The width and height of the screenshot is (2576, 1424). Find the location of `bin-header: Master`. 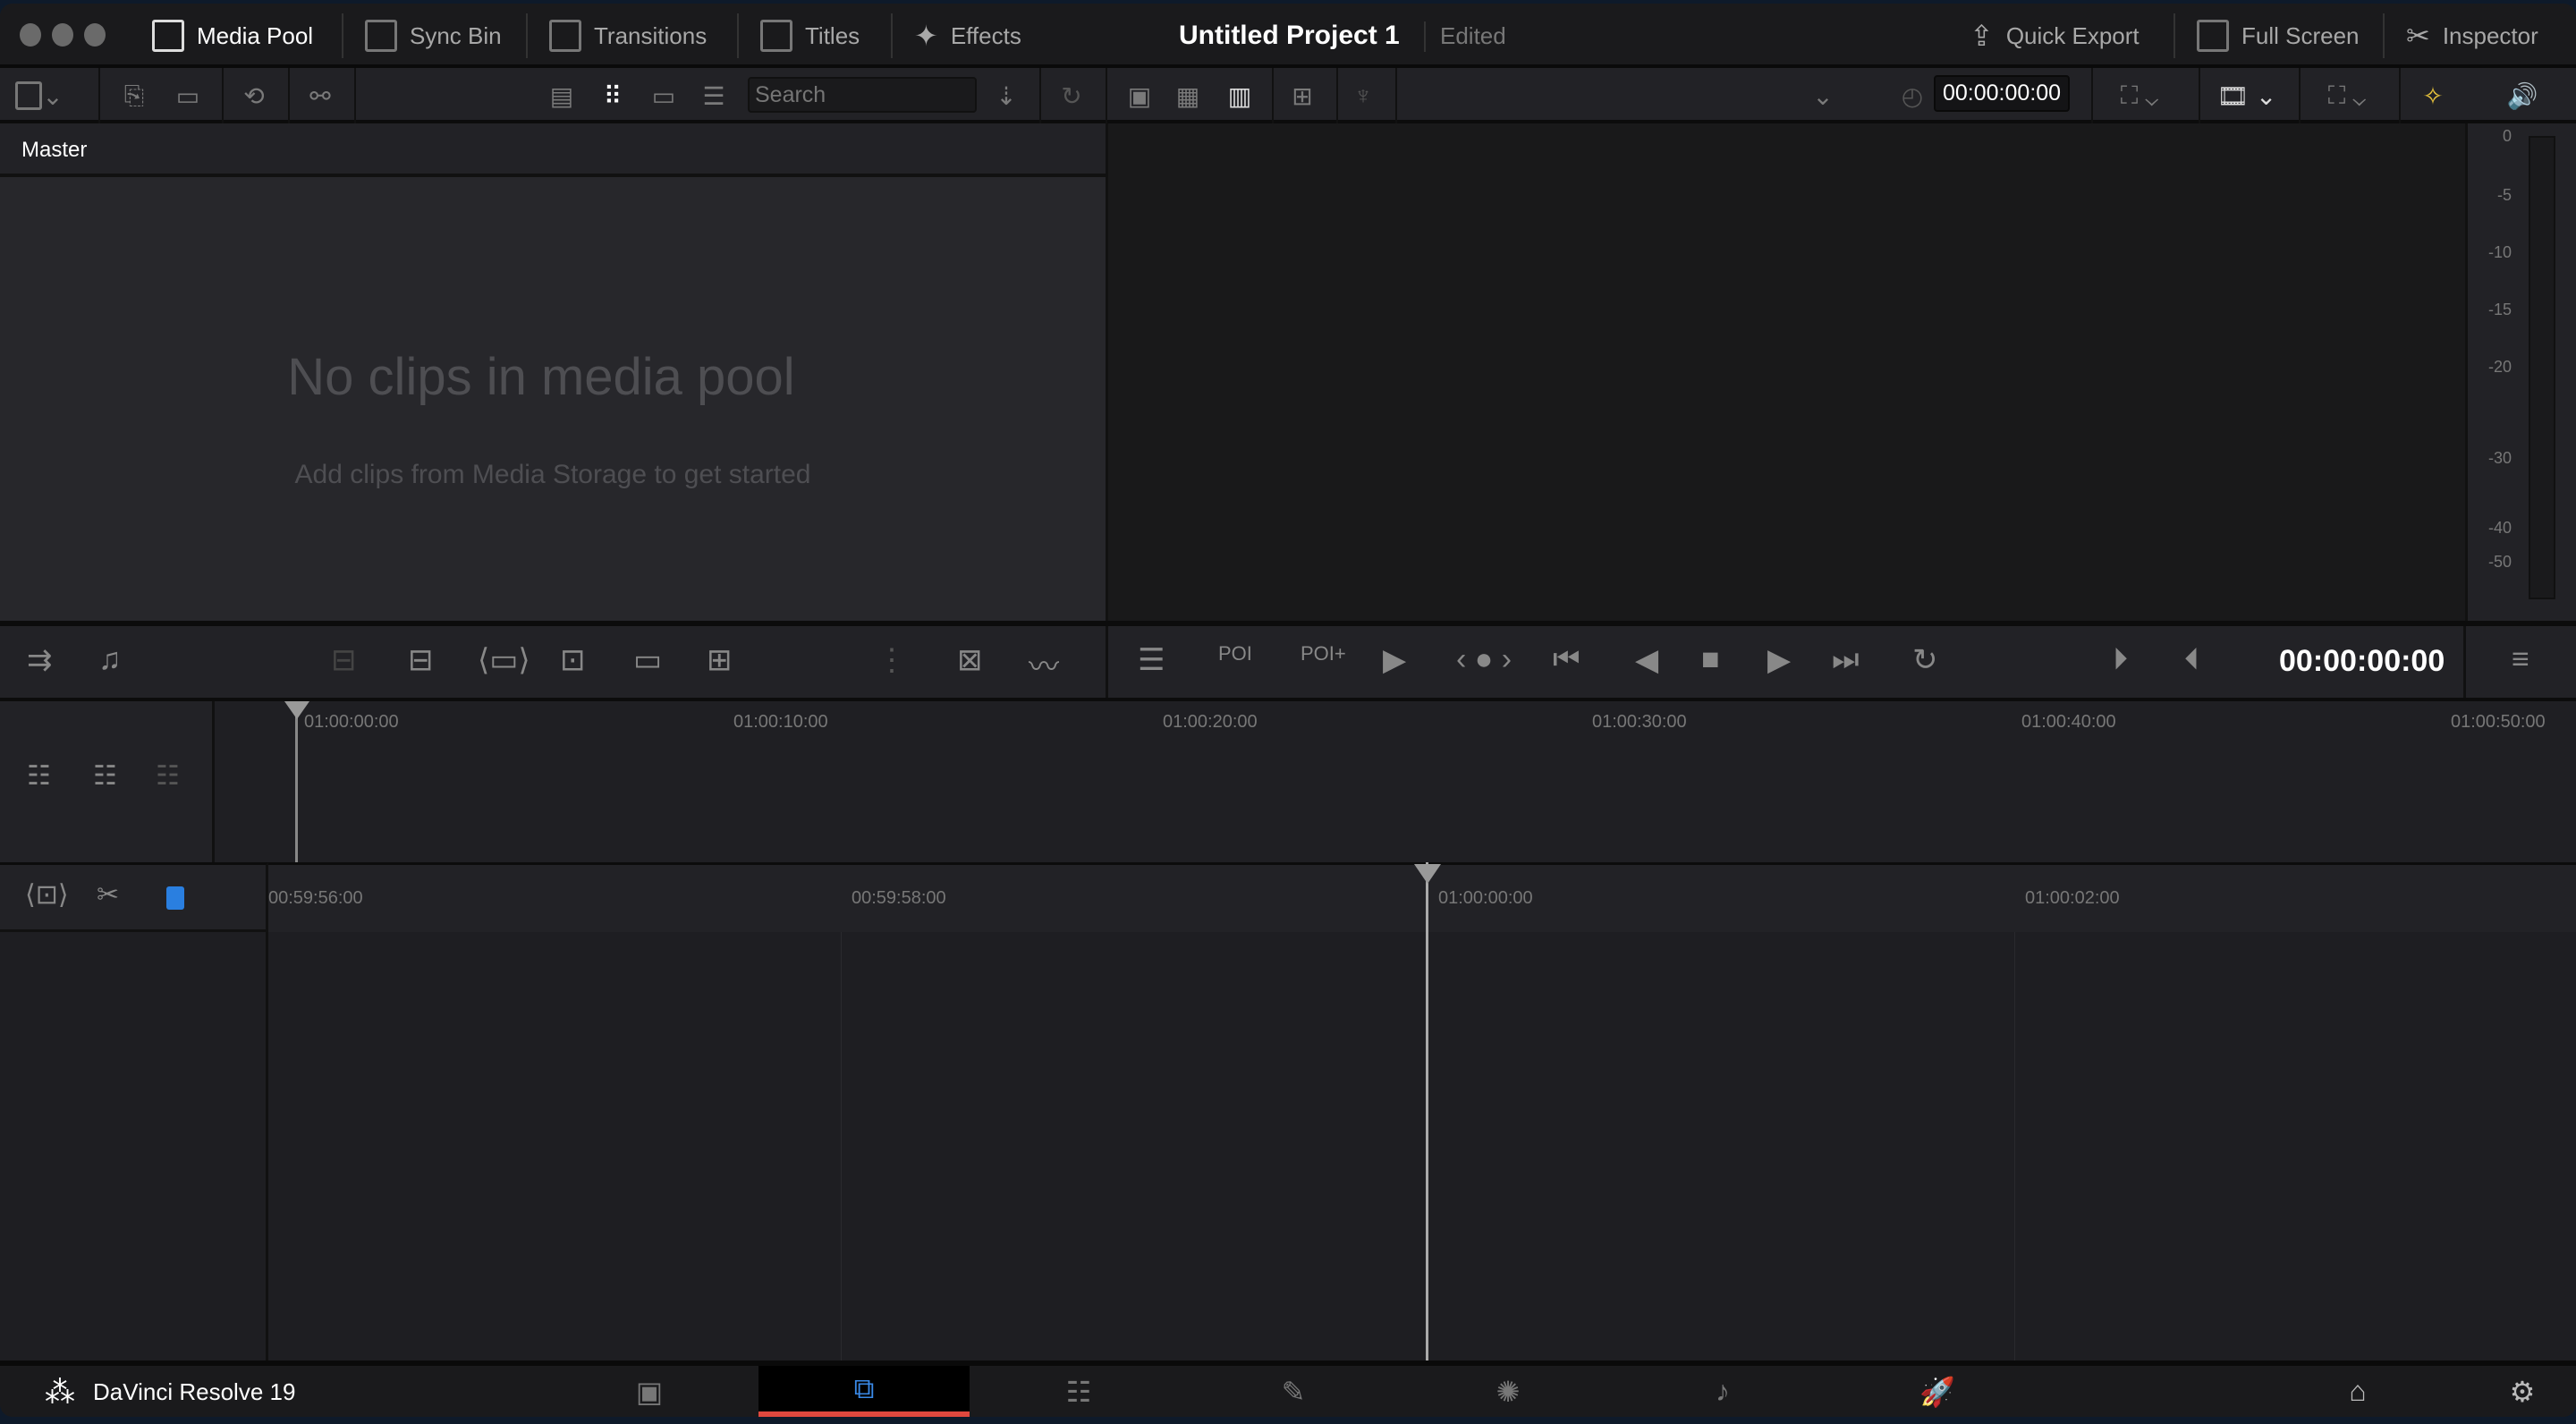

bin-header: Master is located at coordinates (553, 150).